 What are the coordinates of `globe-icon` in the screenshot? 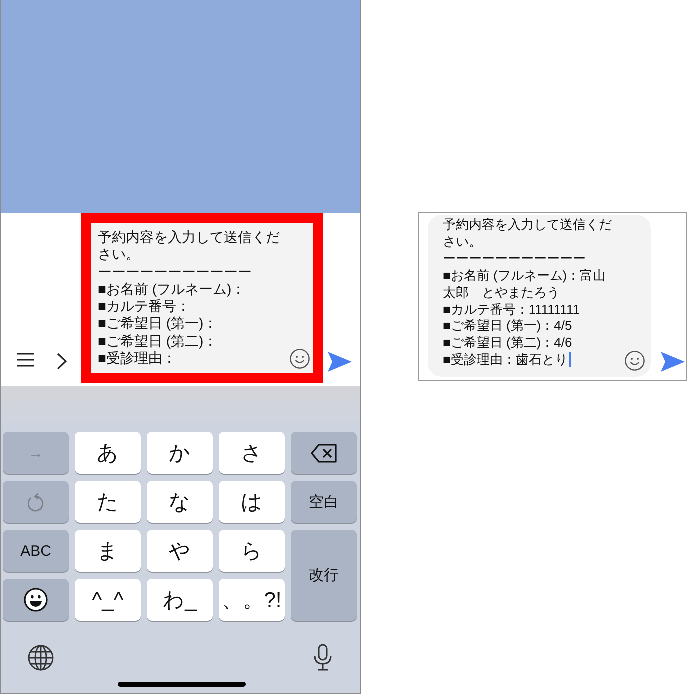 It's located at (41, 657).